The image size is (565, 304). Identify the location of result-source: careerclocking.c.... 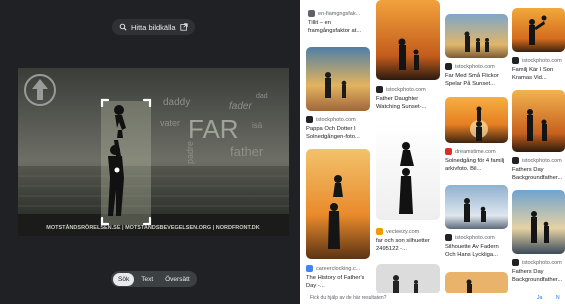
(338, 268).